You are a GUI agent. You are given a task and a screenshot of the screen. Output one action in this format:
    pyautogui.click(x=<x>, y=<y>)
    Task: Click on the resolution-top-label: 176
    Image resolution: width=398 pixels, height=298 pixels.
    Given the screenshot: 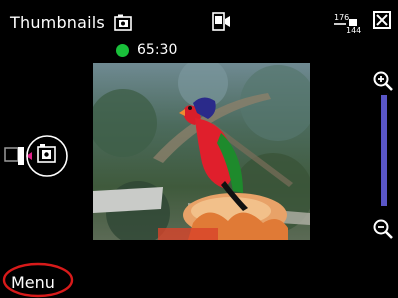 What is the action you would take?
    pyautogui.click(x=341, y=17)
    